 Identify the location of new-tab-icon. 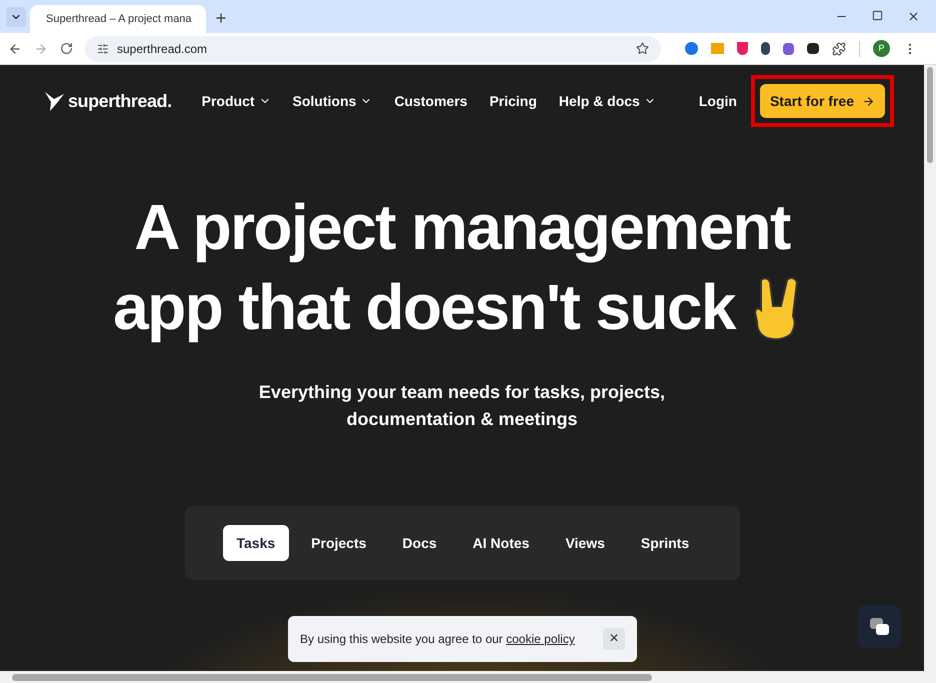
(221, 18).